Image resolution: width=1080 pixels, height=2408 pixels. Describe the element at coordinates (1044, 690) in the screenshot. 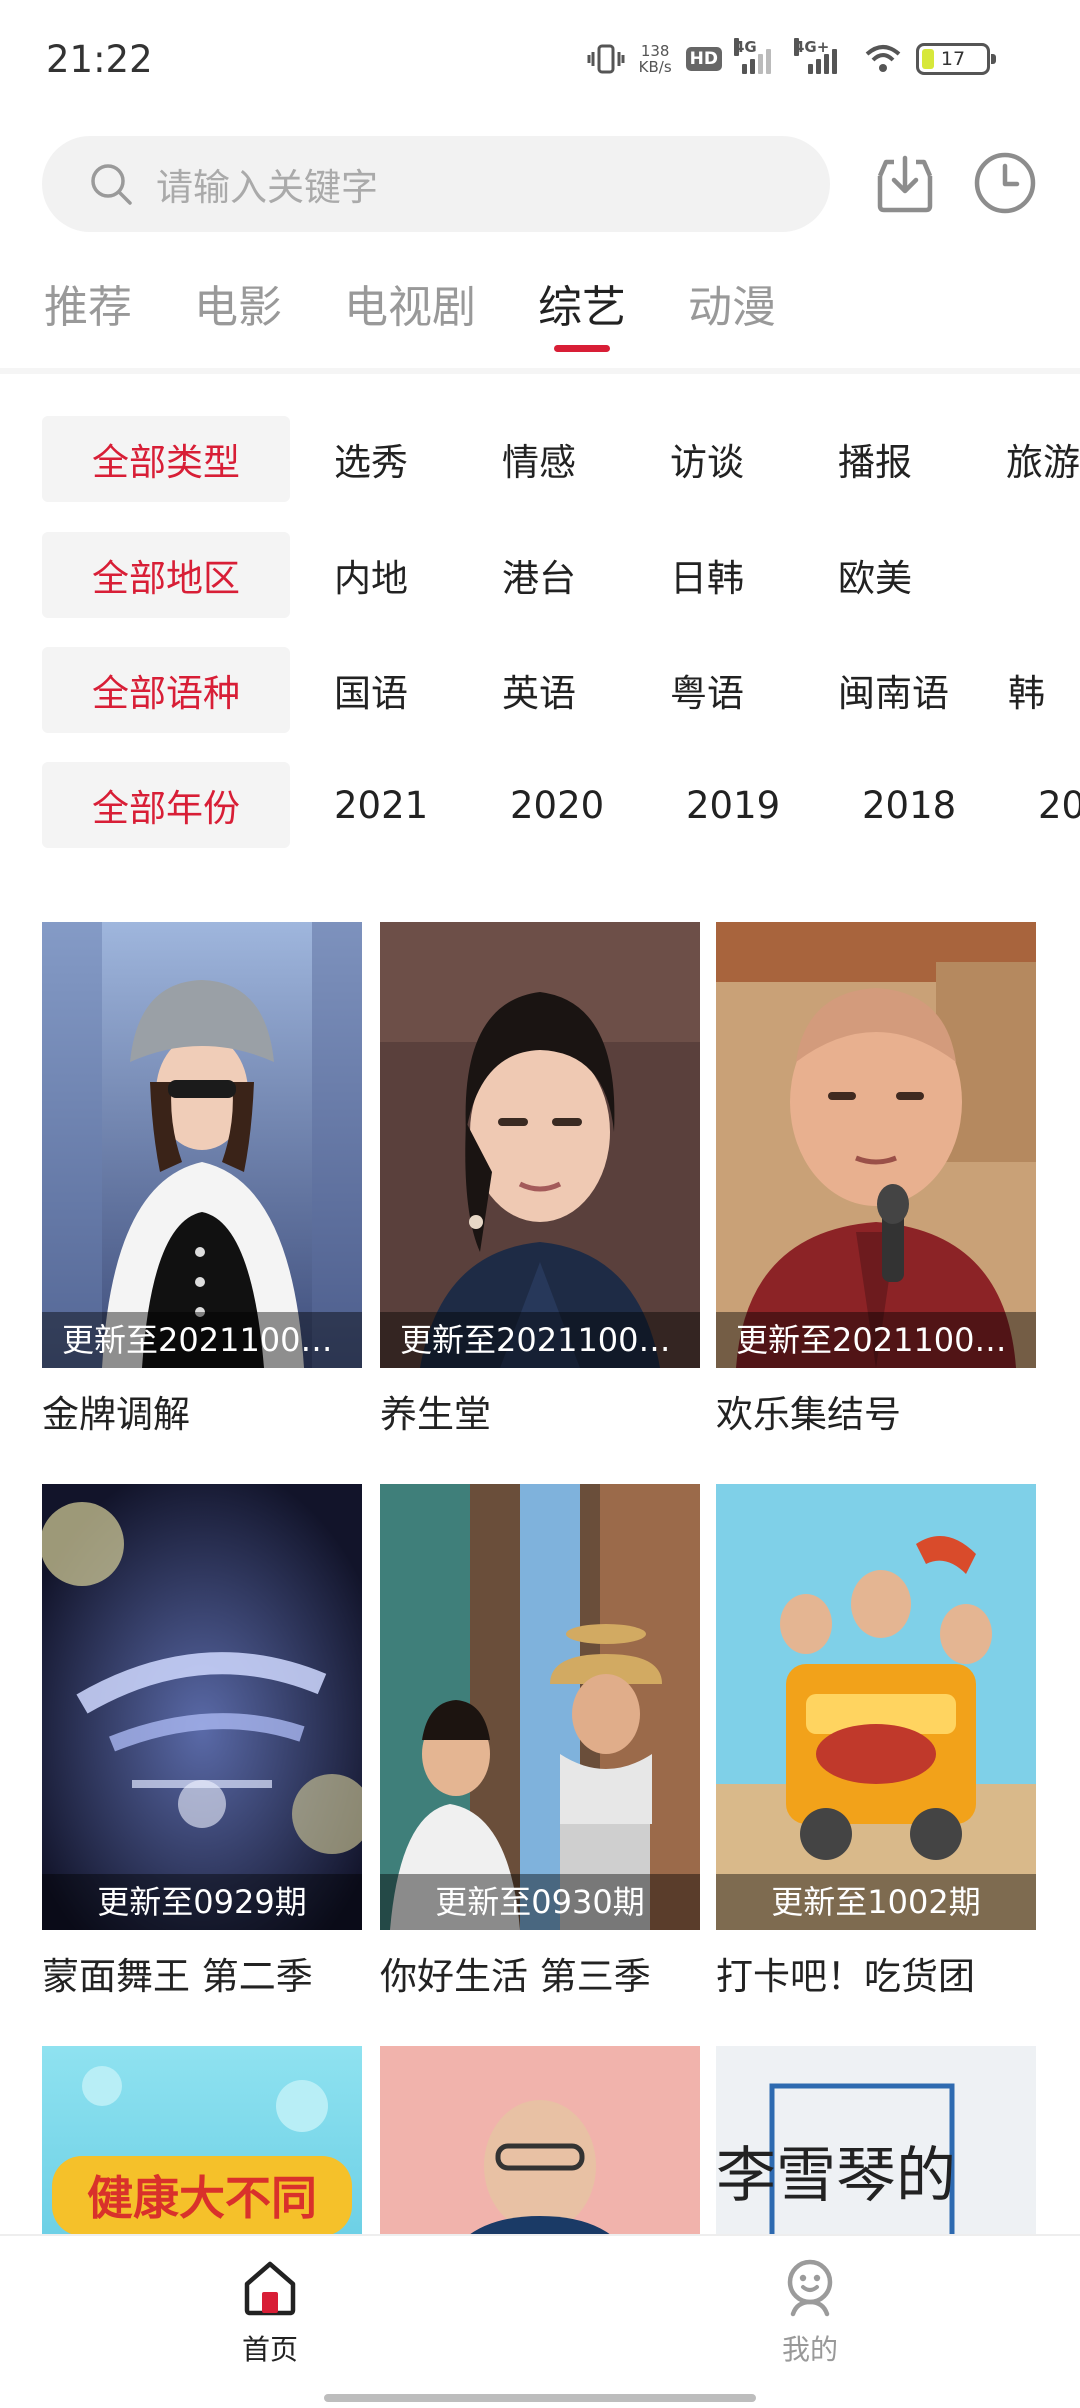

I see `filter-option: 韩` at that location.